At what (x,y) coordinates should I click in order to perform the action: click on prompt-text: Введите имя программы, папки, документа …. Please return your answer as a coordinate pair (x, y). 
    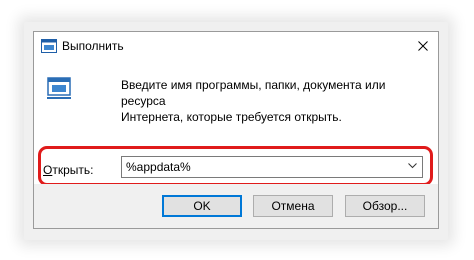
    Looking at the image, I should click on (276, 101).